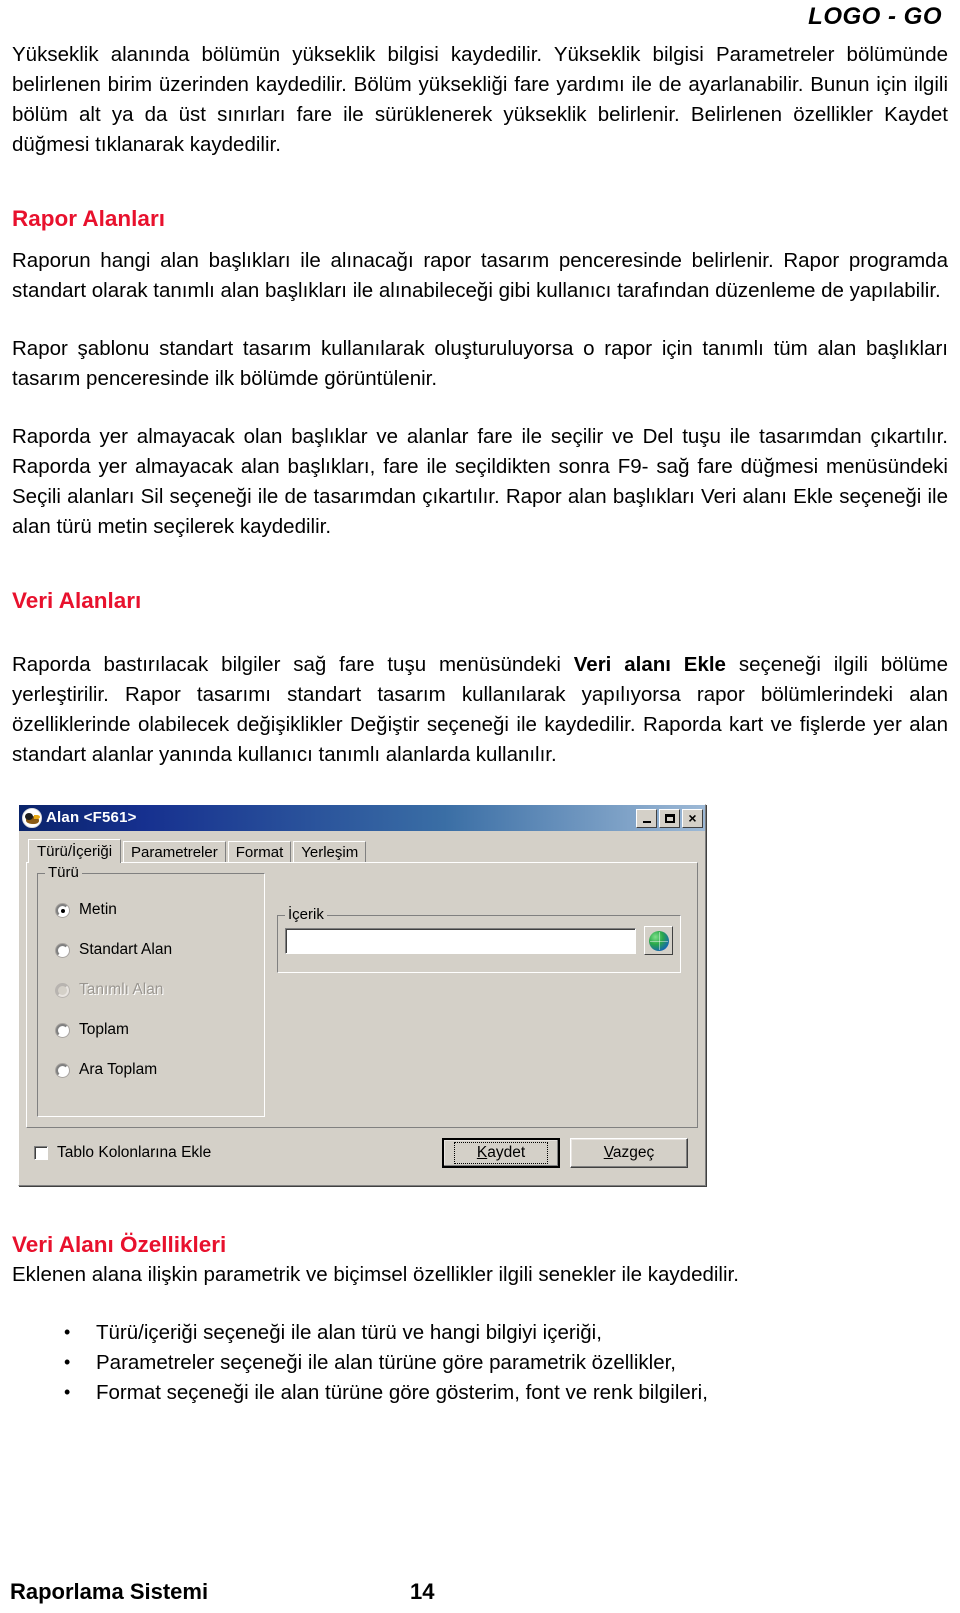  Describe the element at coordinates (422, 1591) in the screenshot. I see `footer-page-number: 14` at that location.